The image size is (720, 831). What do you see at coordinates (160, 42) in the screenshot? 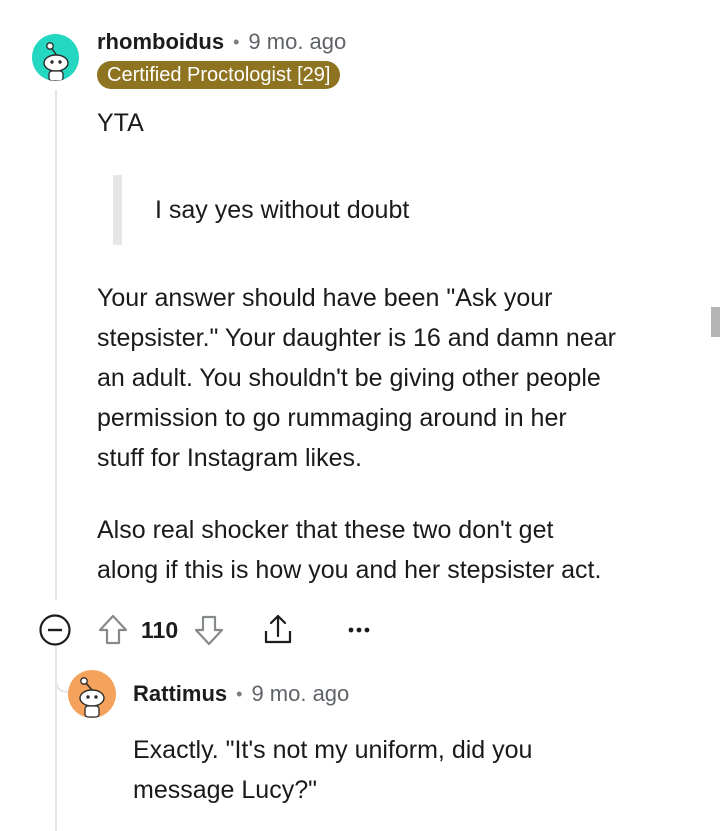
I see `username: rhomboidus` at bounding box center [160, 42].